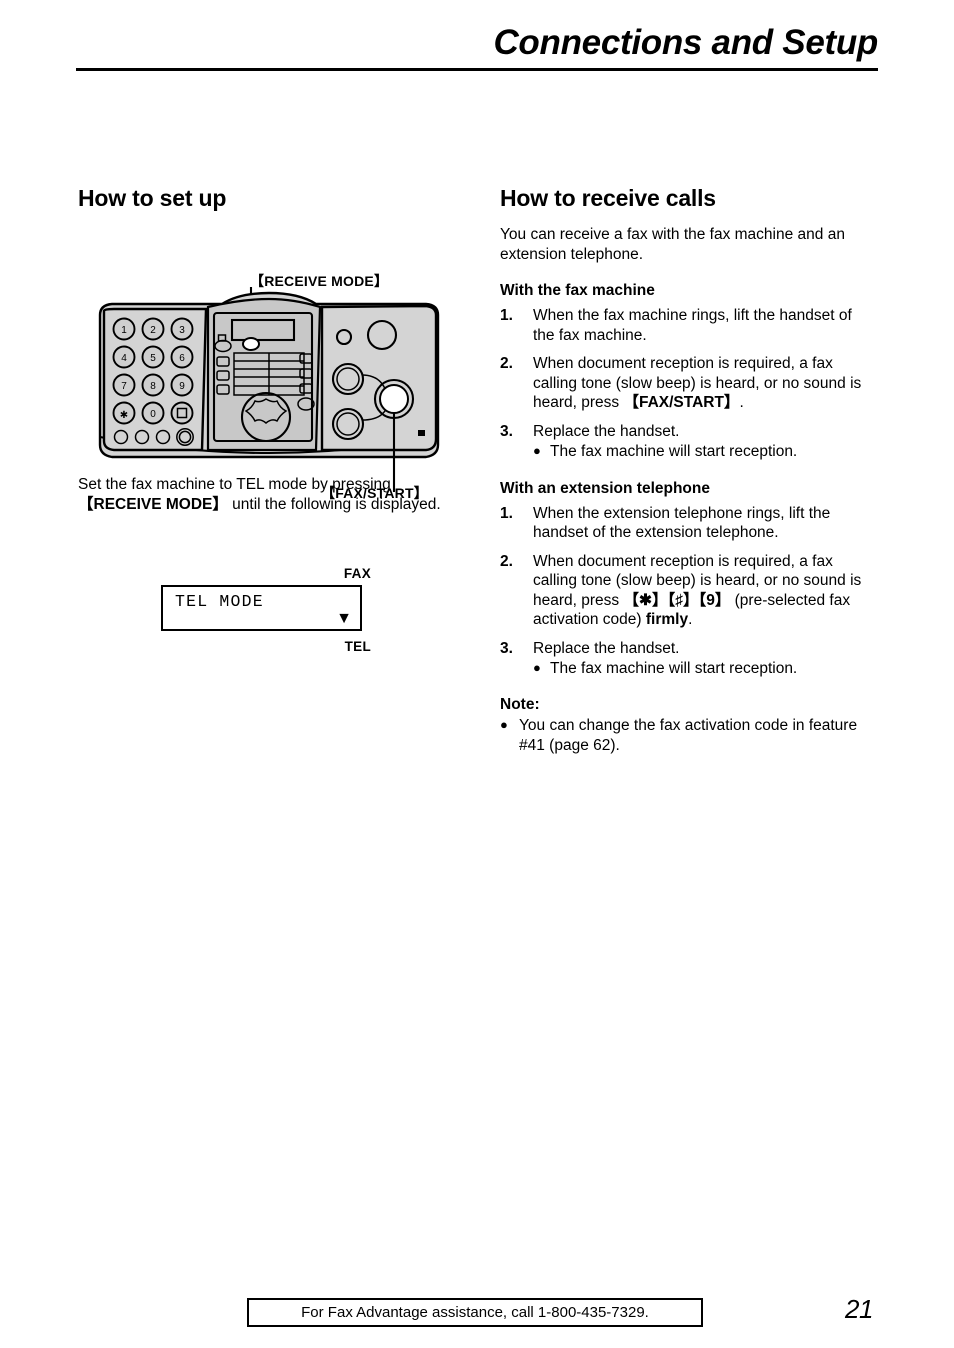 Image resolution: width=954 pixels, height=1348 pixels. Describe the element at coordinates (153, 330) in the screenshot. I see `svg-text: 2` at that location.